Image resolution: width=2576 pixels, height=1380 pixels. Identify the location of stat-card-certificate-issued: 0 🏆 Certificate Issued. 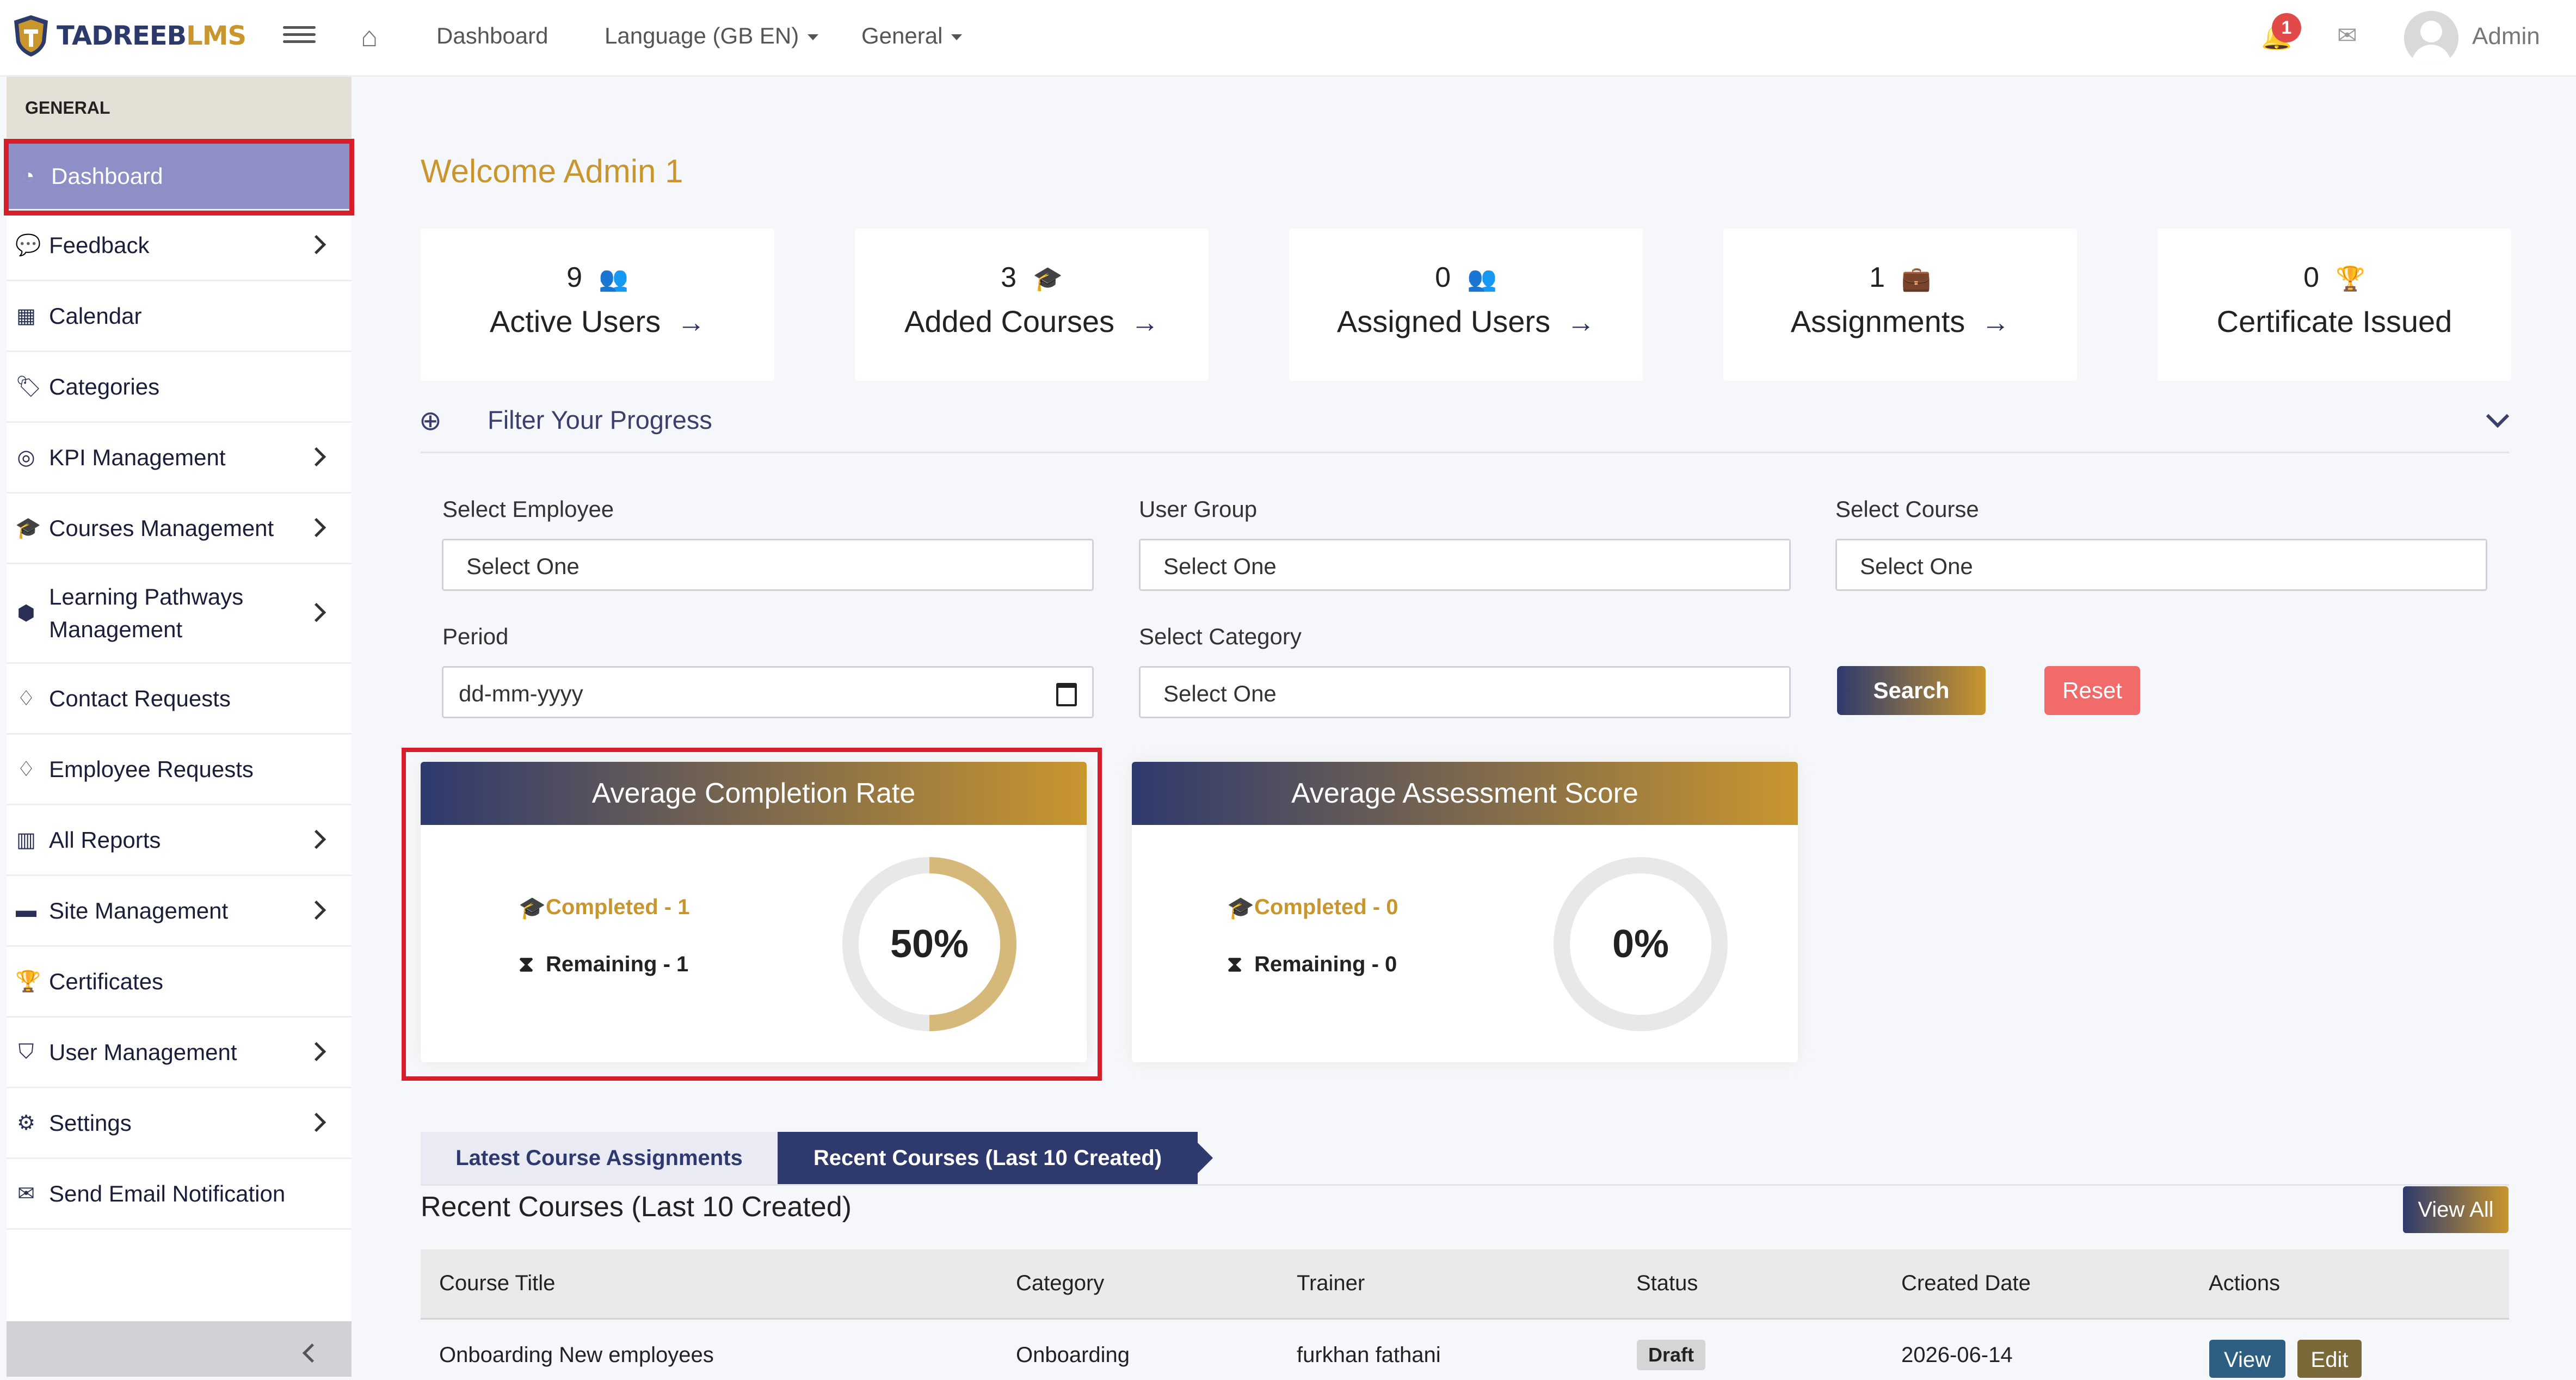
(2334, 305).